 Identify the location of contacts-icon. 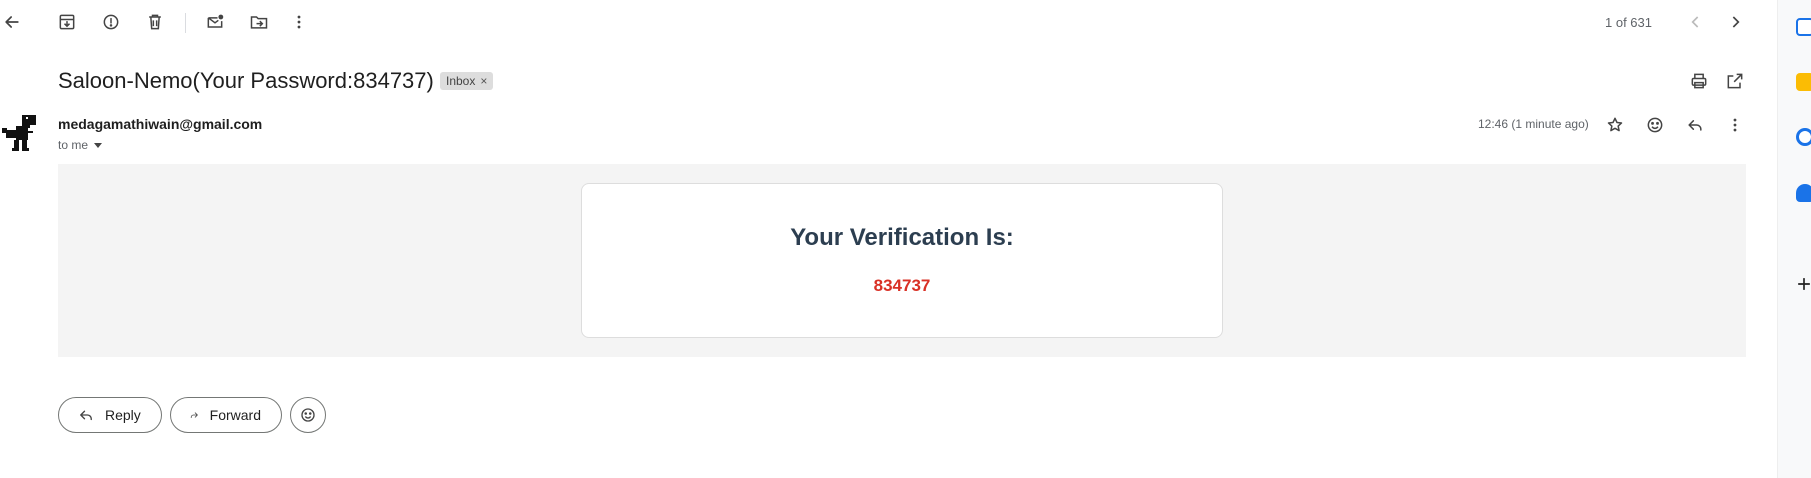
(1803, 193).